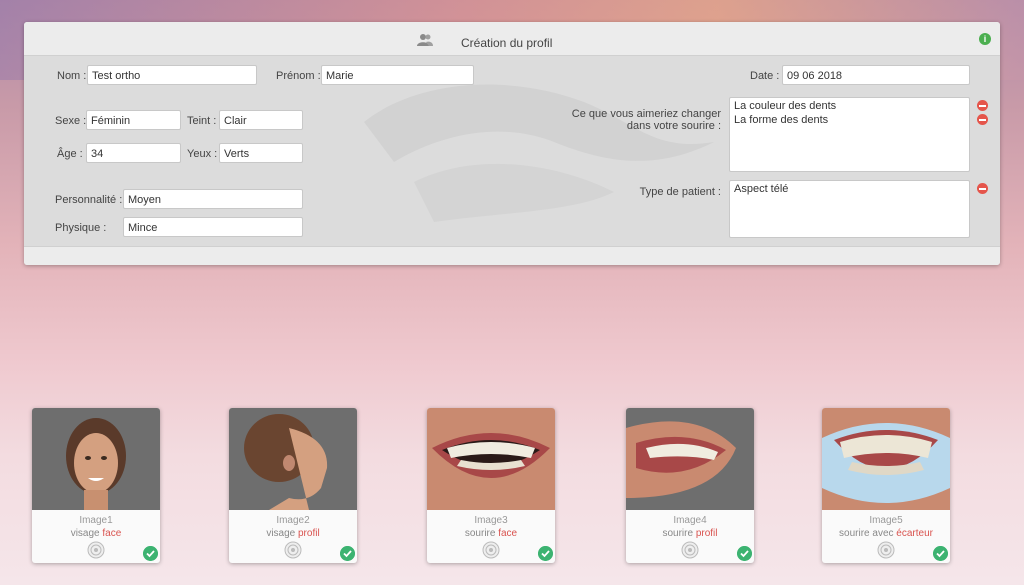  I want to click on card-description: sourire profil, so click(690, 533).